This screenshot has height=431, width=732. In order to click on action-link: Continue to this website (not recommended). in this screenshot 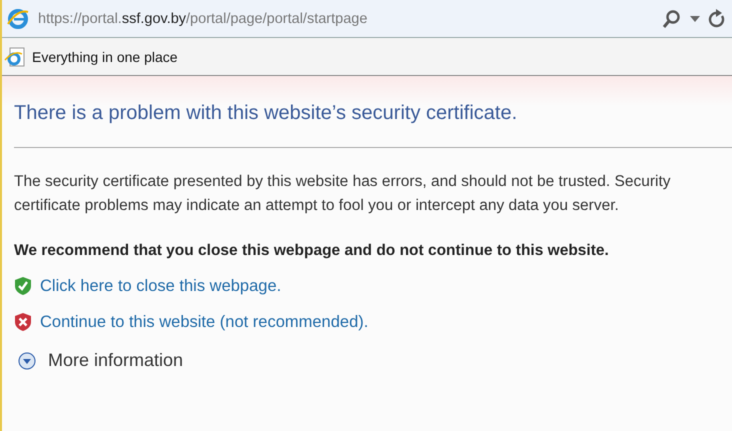, I will do `click(204, 322)`.